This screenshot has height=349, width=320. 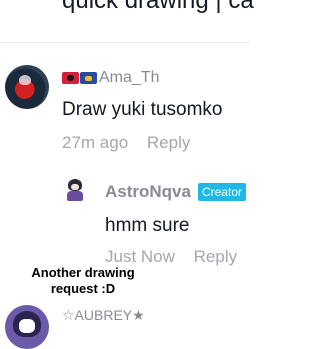 What do you see at coordinates (70, 78) in the screenshot?
I see `albania-flag-icon` at bounding box center [70, 78].